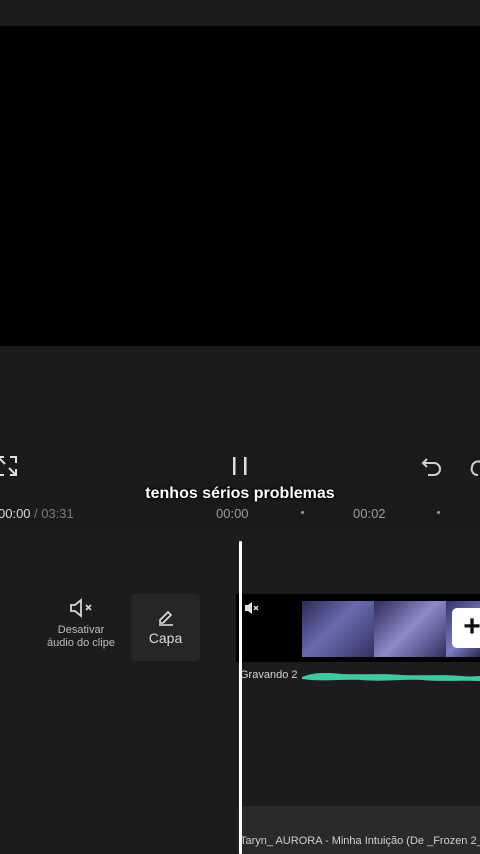  What do you see at coordinates (9, 466) in the screenshot?
I see `fullscreen-icon` at bounding box center [9, 466].